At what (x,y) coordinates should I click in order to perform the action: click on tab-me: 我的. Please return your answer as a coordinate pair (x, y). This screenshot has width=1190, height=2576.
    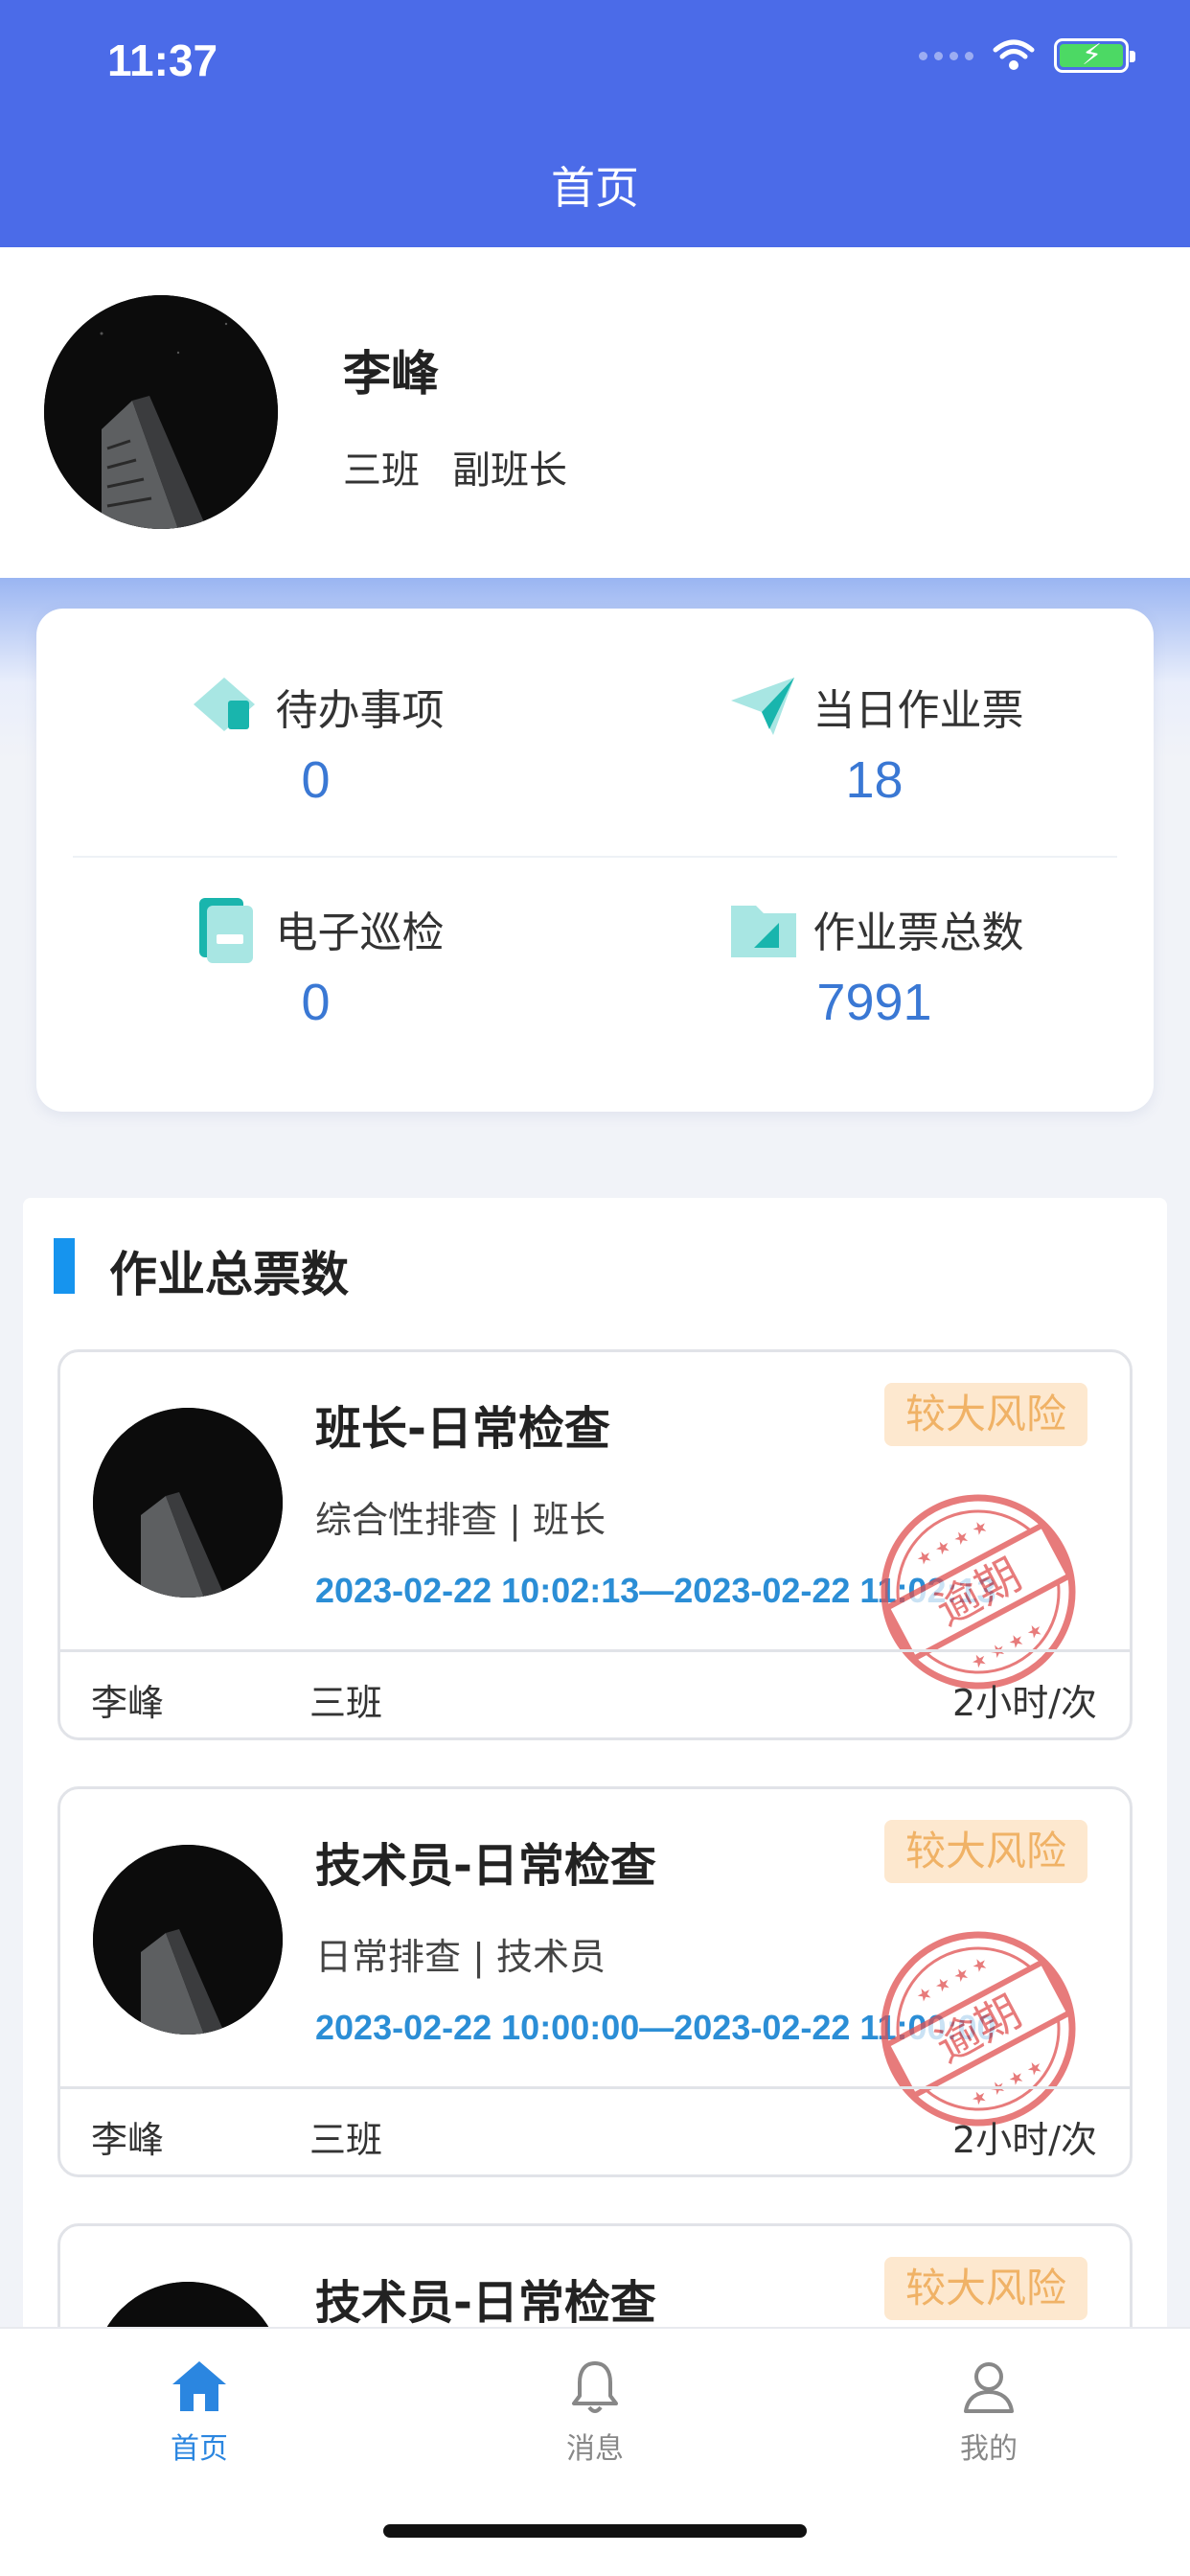
    Looking at the image, I should click on (989, 2411).